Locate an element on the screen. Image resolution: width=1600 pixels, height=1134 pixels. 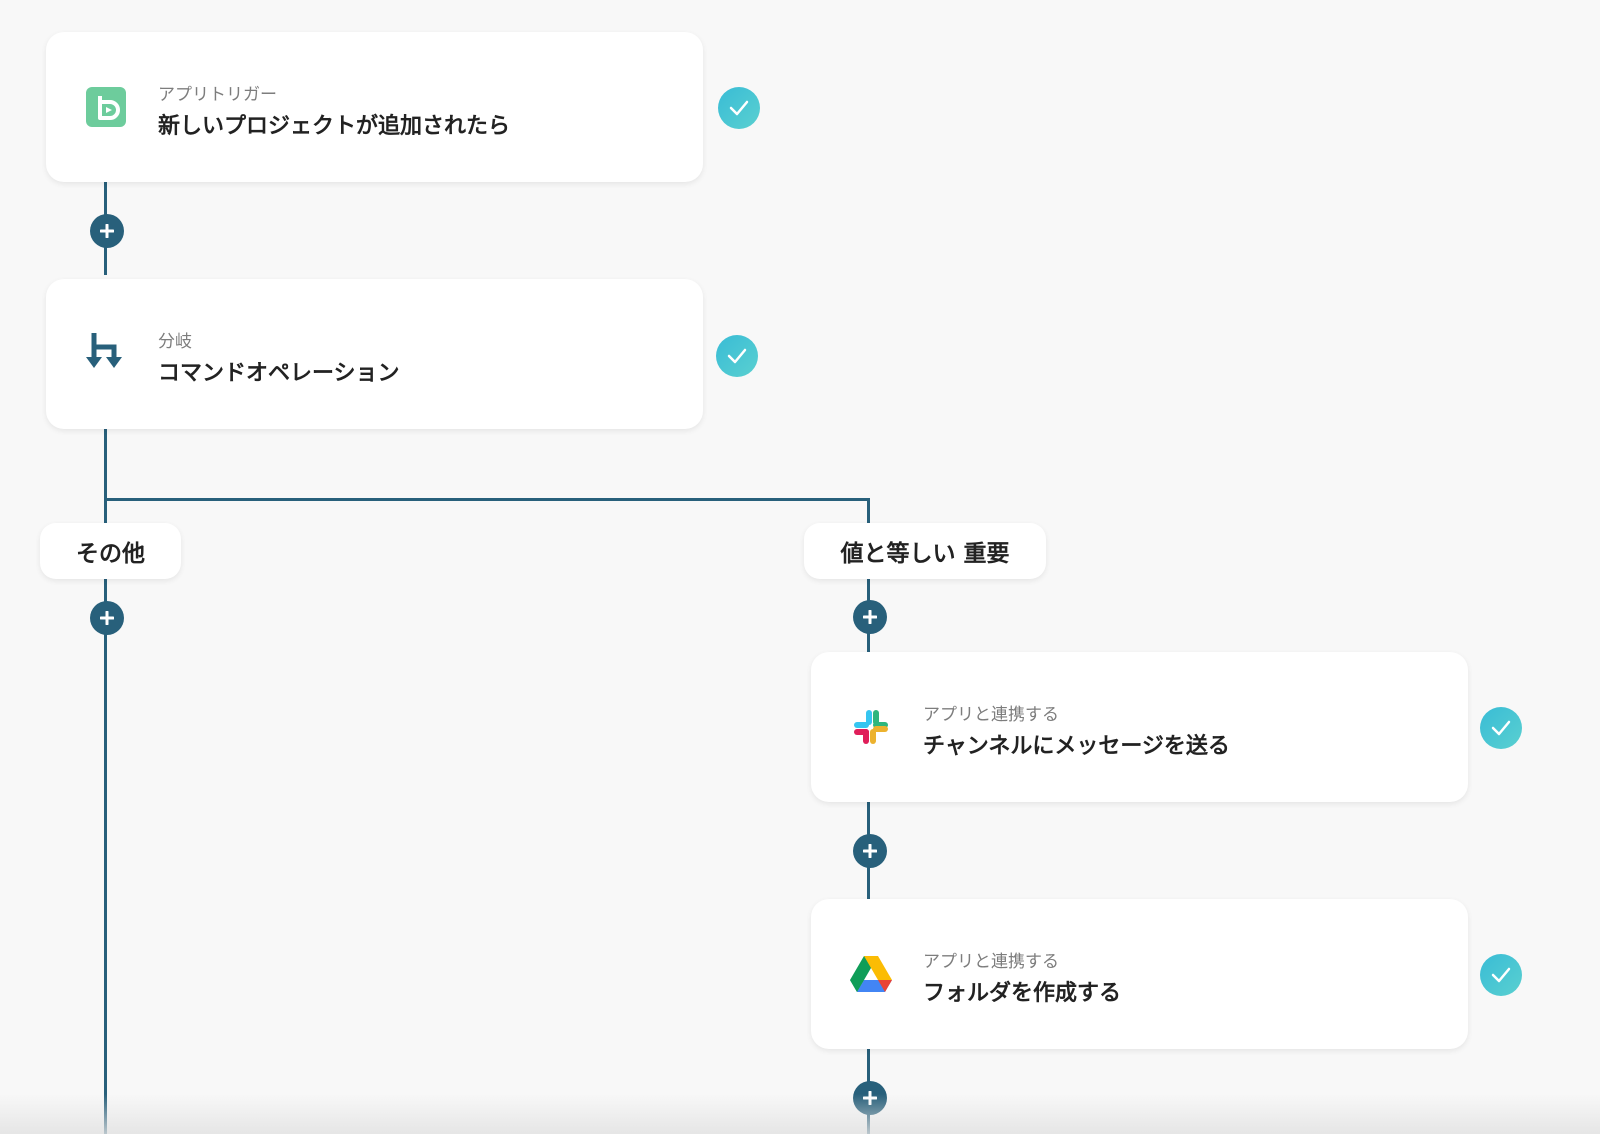
step-title: フォルダを作成する is located at coordinates (1022, 993).